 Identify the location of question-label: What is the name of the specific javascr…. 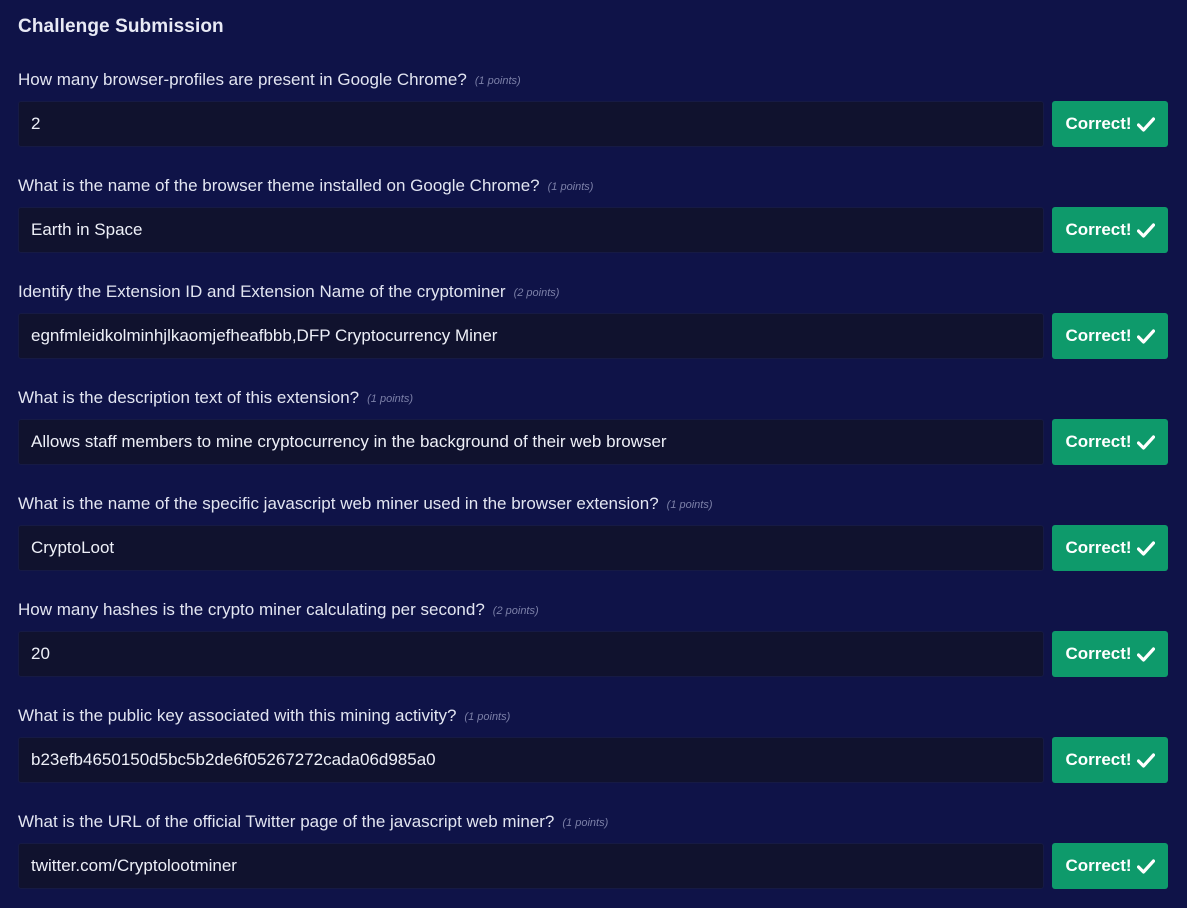
(593, 504).